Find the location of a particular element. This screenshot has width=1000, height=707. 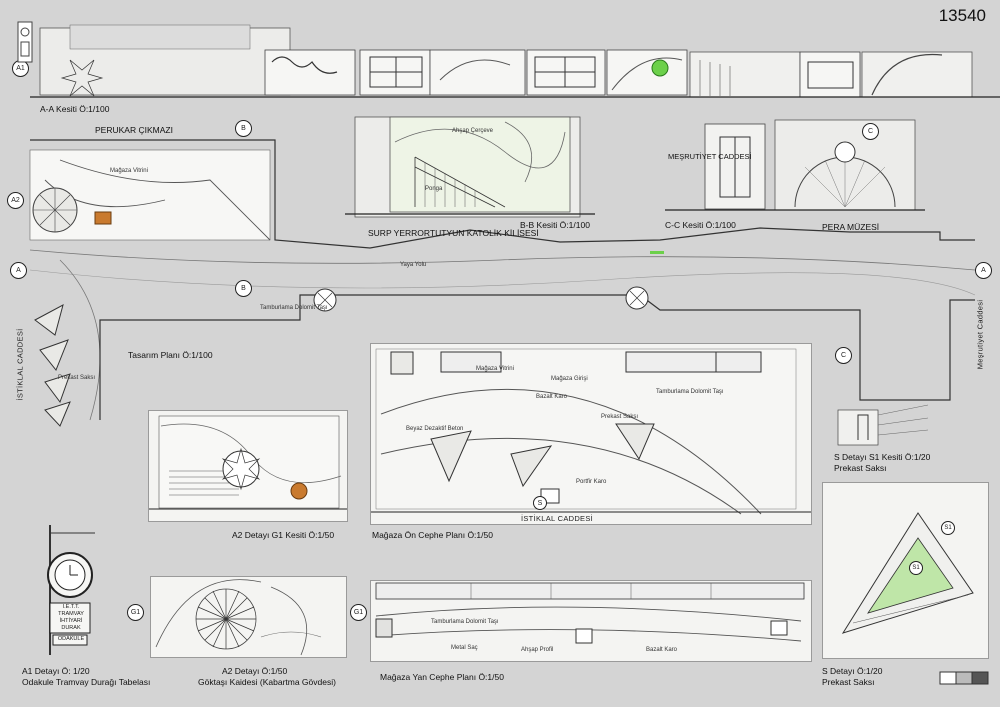

my-label-dolomit: Tamburlama Dolomit Taşı is located at coordinates (465, 622).